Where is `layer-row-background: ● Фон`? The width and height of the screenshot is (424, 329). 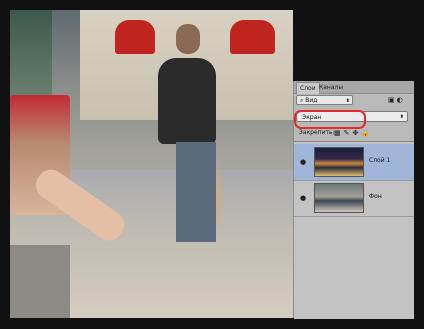 layer-row-background: ● Фон is located at coordinates (354, 198).